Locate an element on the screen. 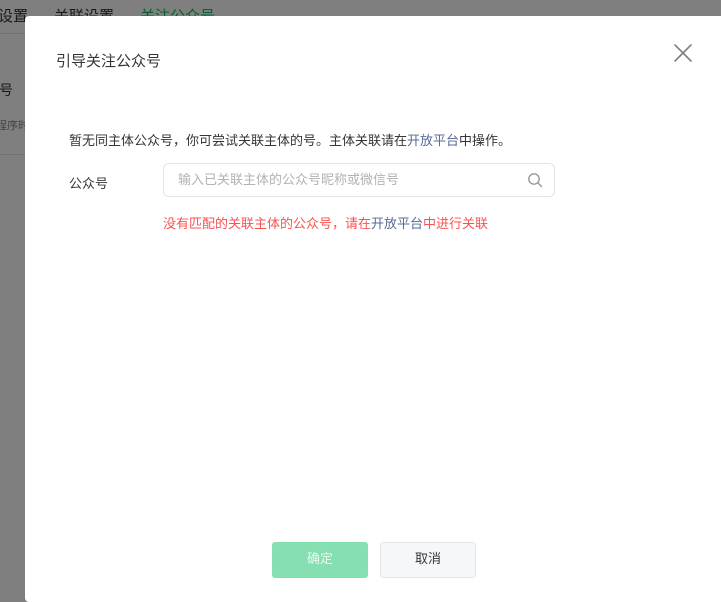  close-button is located at coordinates (683, 53).